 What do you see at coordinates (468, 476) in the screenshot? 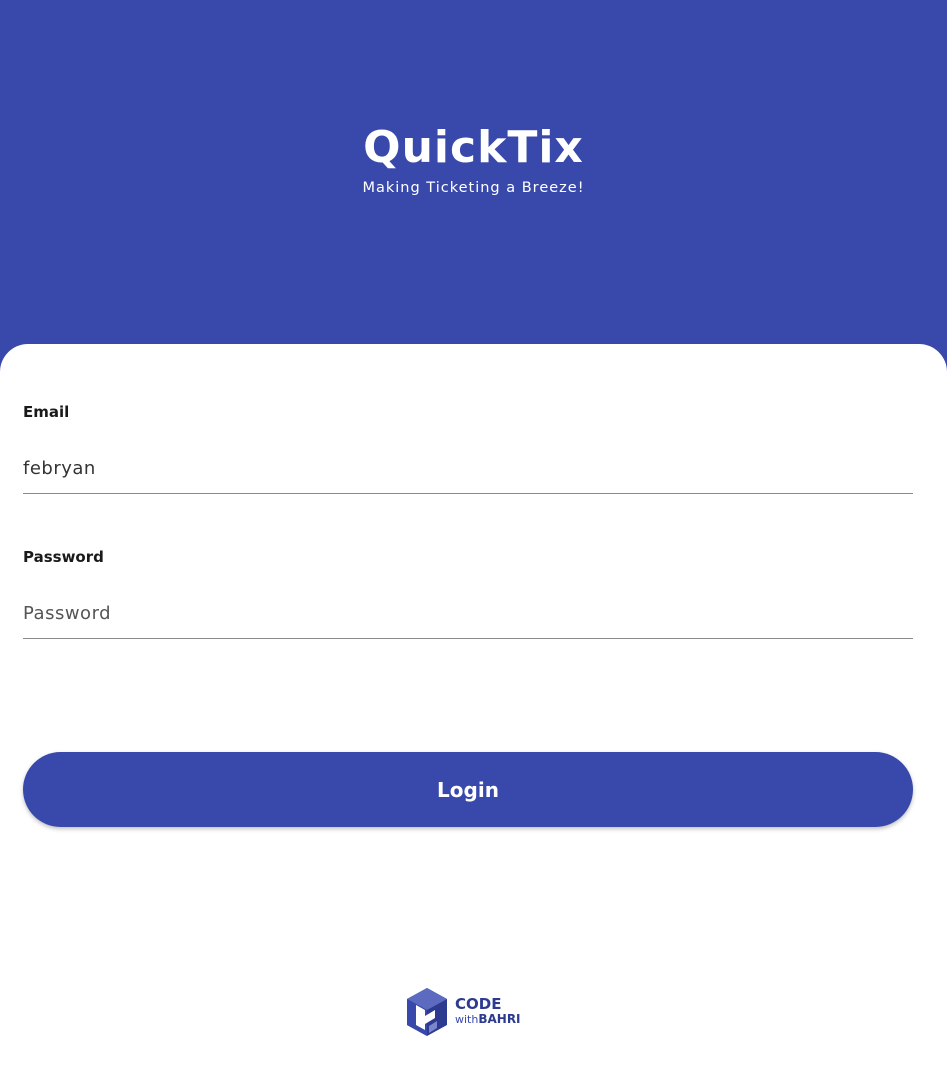
I see `email-input` at bounding box center [468, 476].